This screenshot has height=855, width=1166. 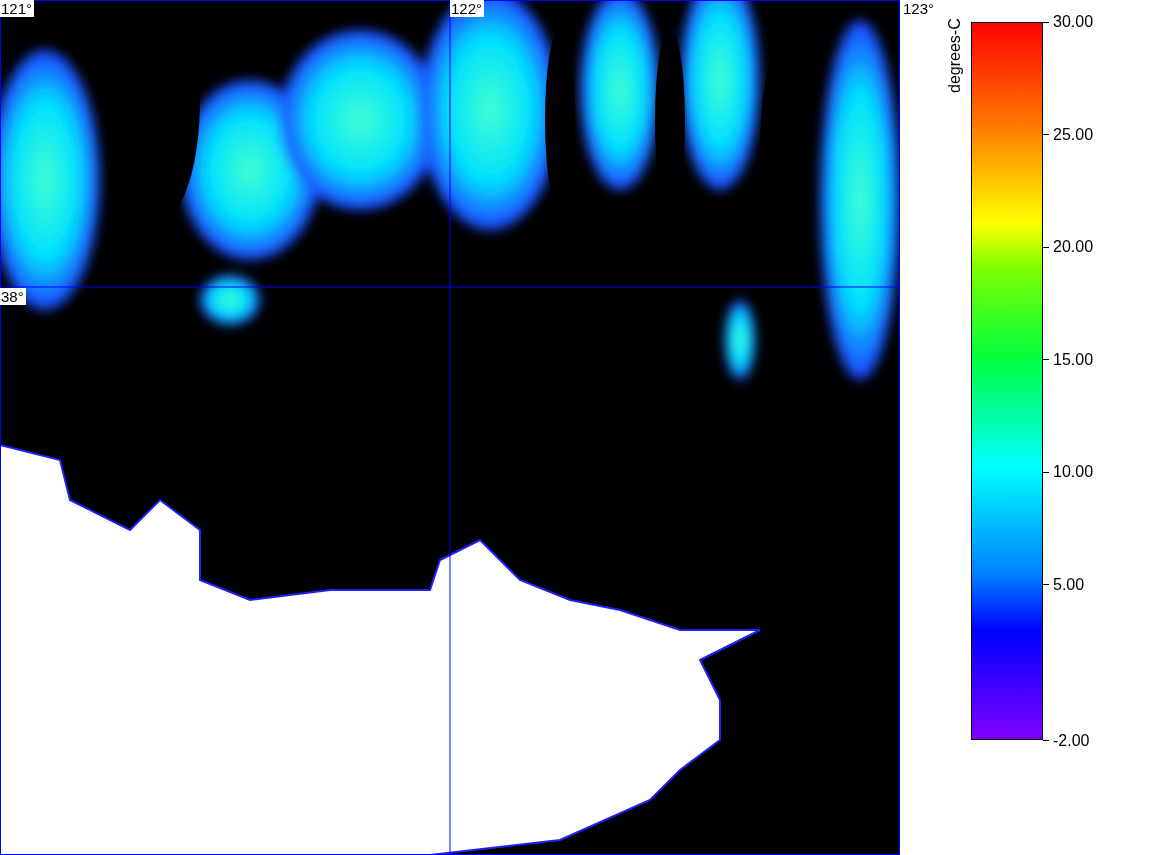 What do you see at coordinates (1073, 359) in the screenshot?
I see `tick-label: 15.00` at bounding box center [1073, 359].